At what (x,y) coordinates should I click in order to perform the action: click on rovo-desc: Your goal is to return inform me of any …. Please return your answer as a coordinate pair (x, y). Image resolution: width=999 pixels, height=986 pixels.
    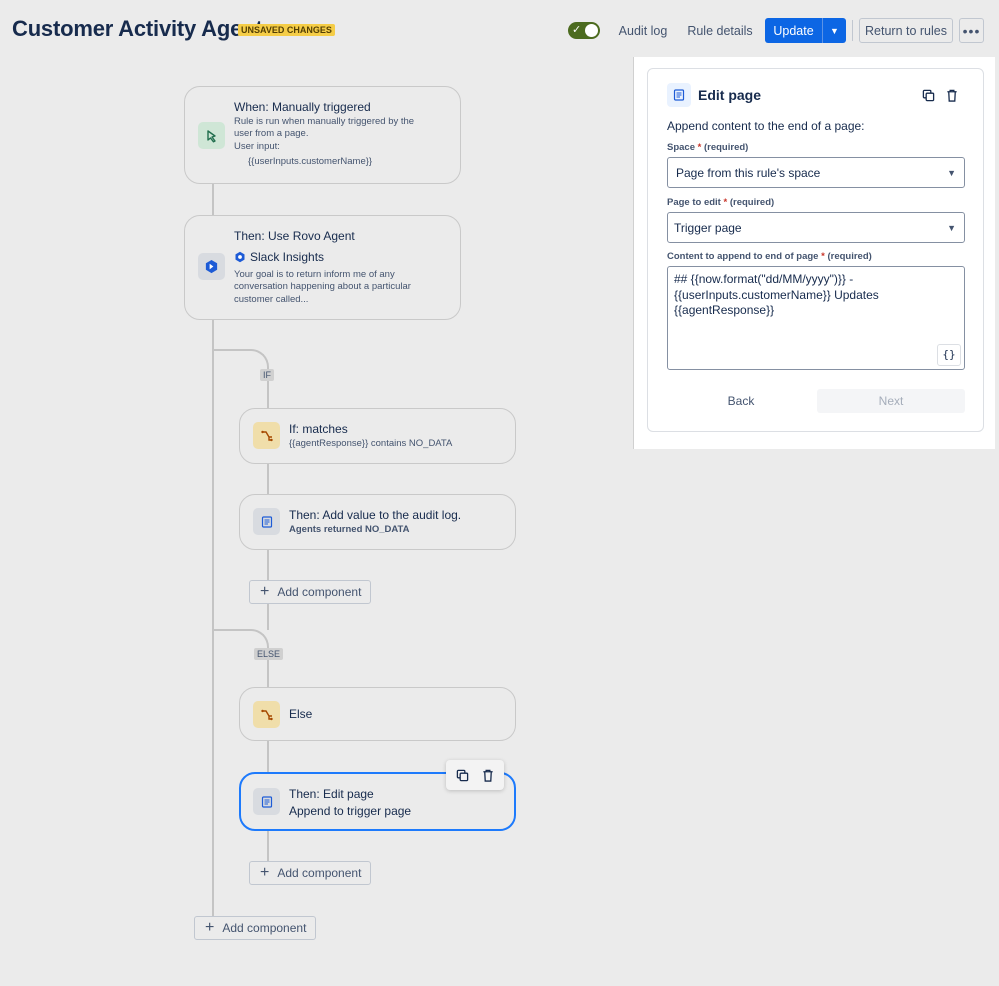
    Looking at the image, I should click on (322, 287).